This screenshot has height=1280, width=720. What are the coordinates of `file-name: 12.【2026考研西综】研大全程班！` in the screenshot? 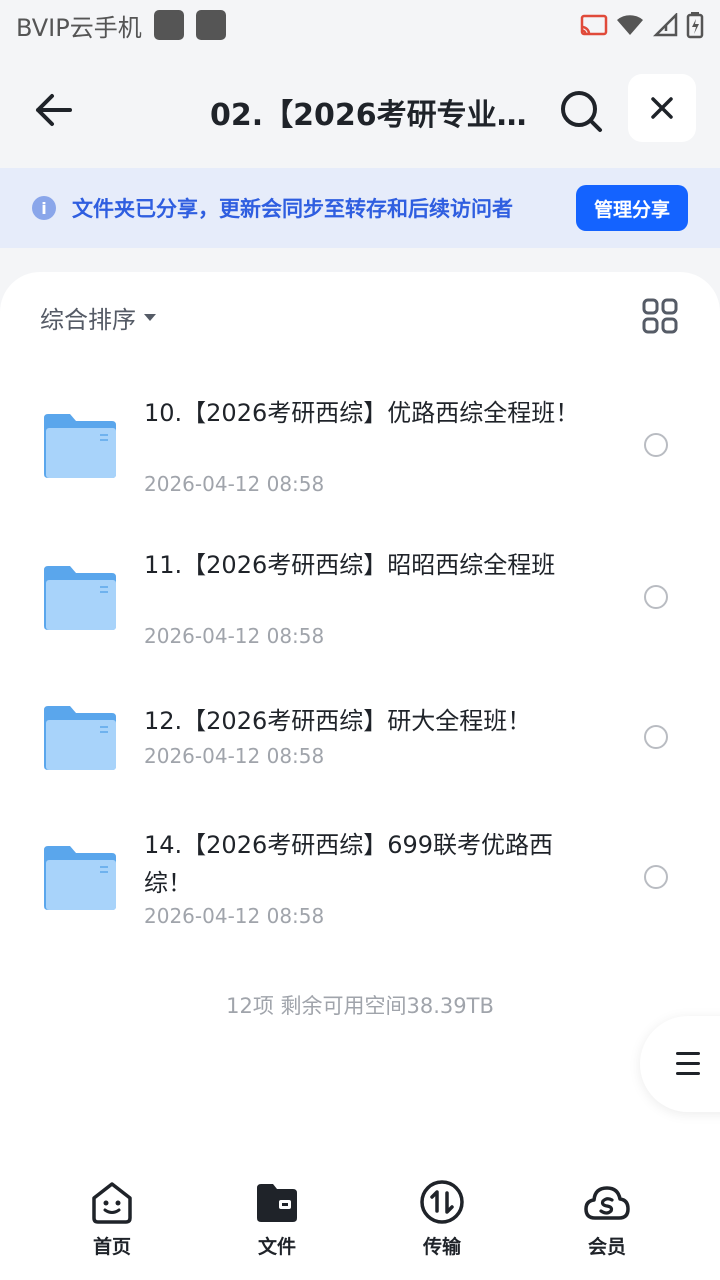 It's located at (338, 721).